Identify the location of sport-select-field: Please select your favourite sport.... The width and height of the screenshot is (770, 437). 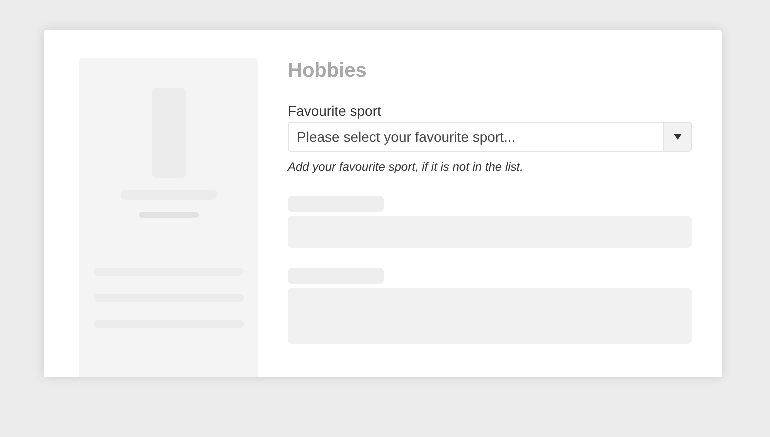
(475, 137).